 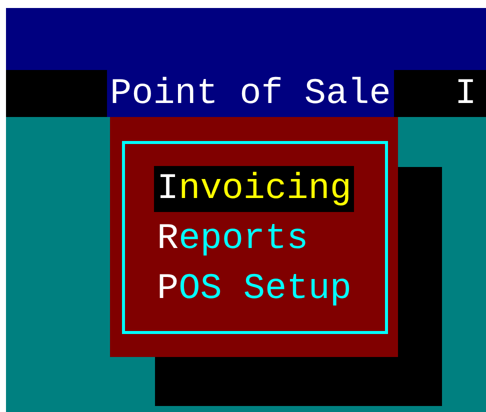 I want to click on menu-bar-item: I, so click(x=466, y=93).